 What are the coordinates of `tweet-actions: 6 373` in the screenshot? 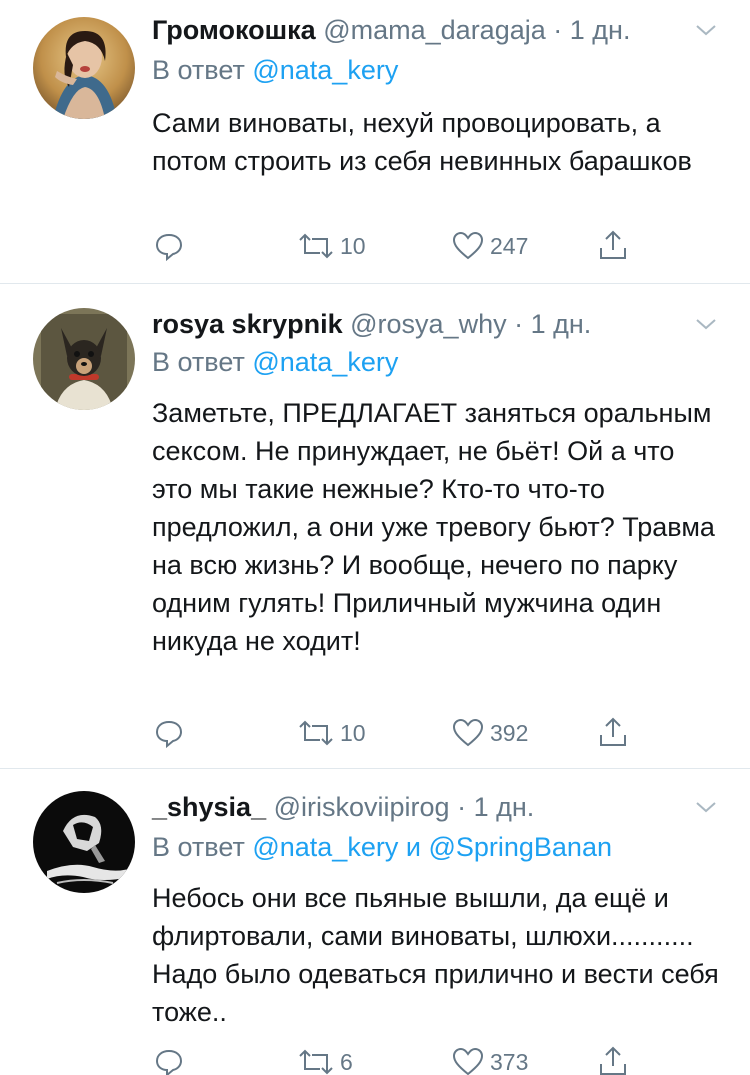 It's located at (412, 1060).